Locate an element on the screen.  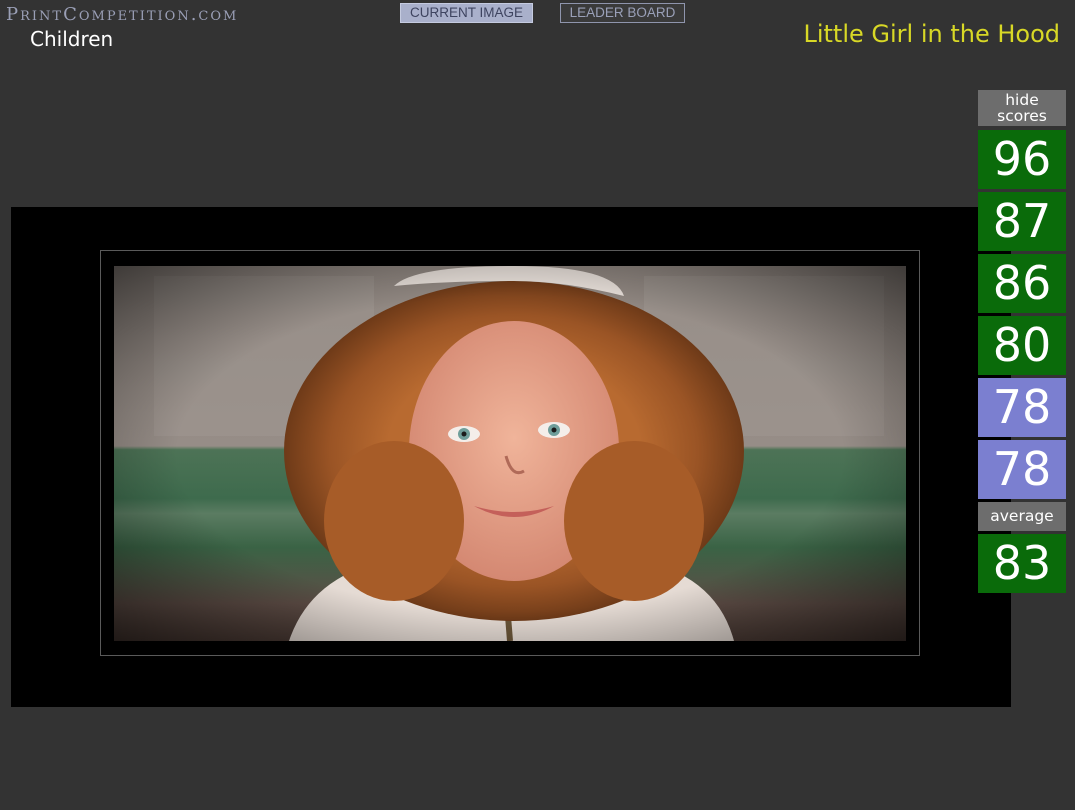
hide-scores-button: hide scores is located at coordinates (1022, 108).